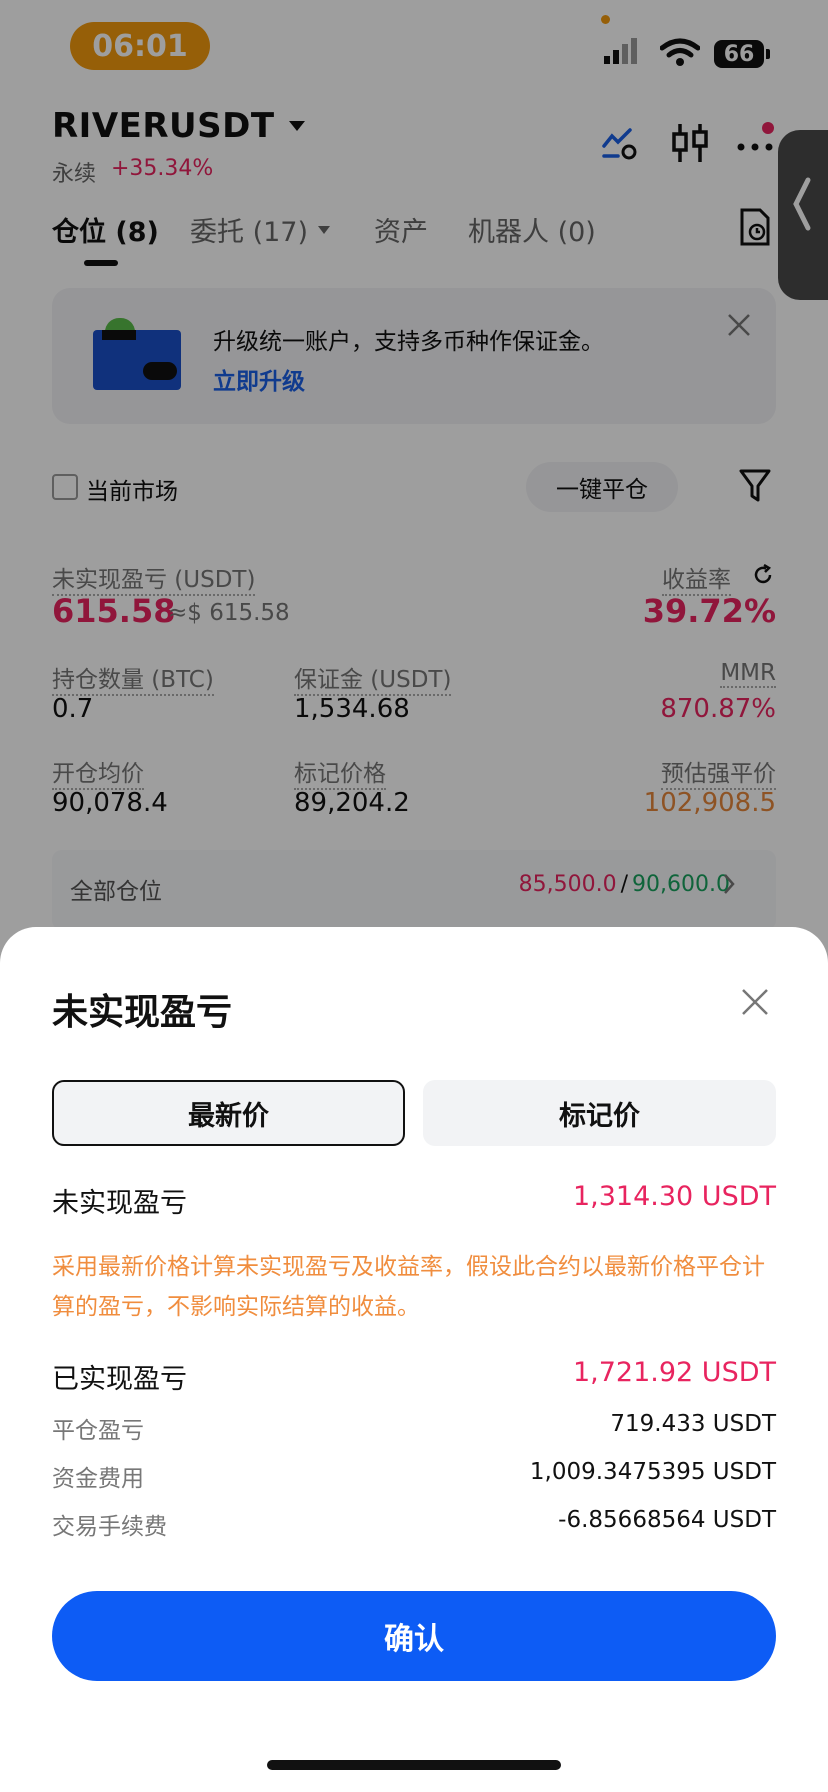 The height and width of the screenshot is (1792, 828). I want to click on funding-fee-value: 1,009.3475395 USDT, so click(652, 1472).